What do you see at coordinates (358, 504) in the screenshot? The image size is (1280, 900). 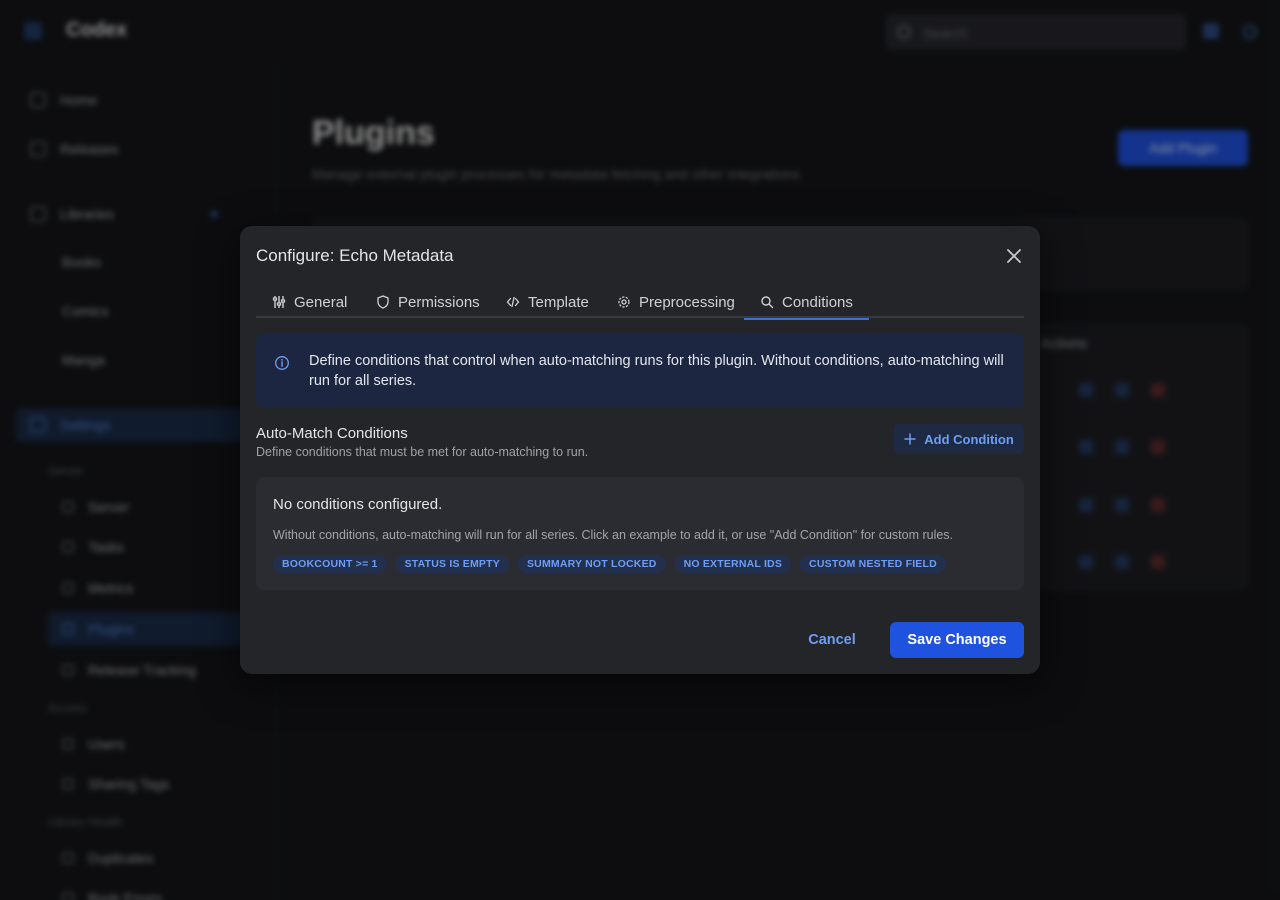 I see `empty-title: No conditions configured.` at bounding box center [358, 504].